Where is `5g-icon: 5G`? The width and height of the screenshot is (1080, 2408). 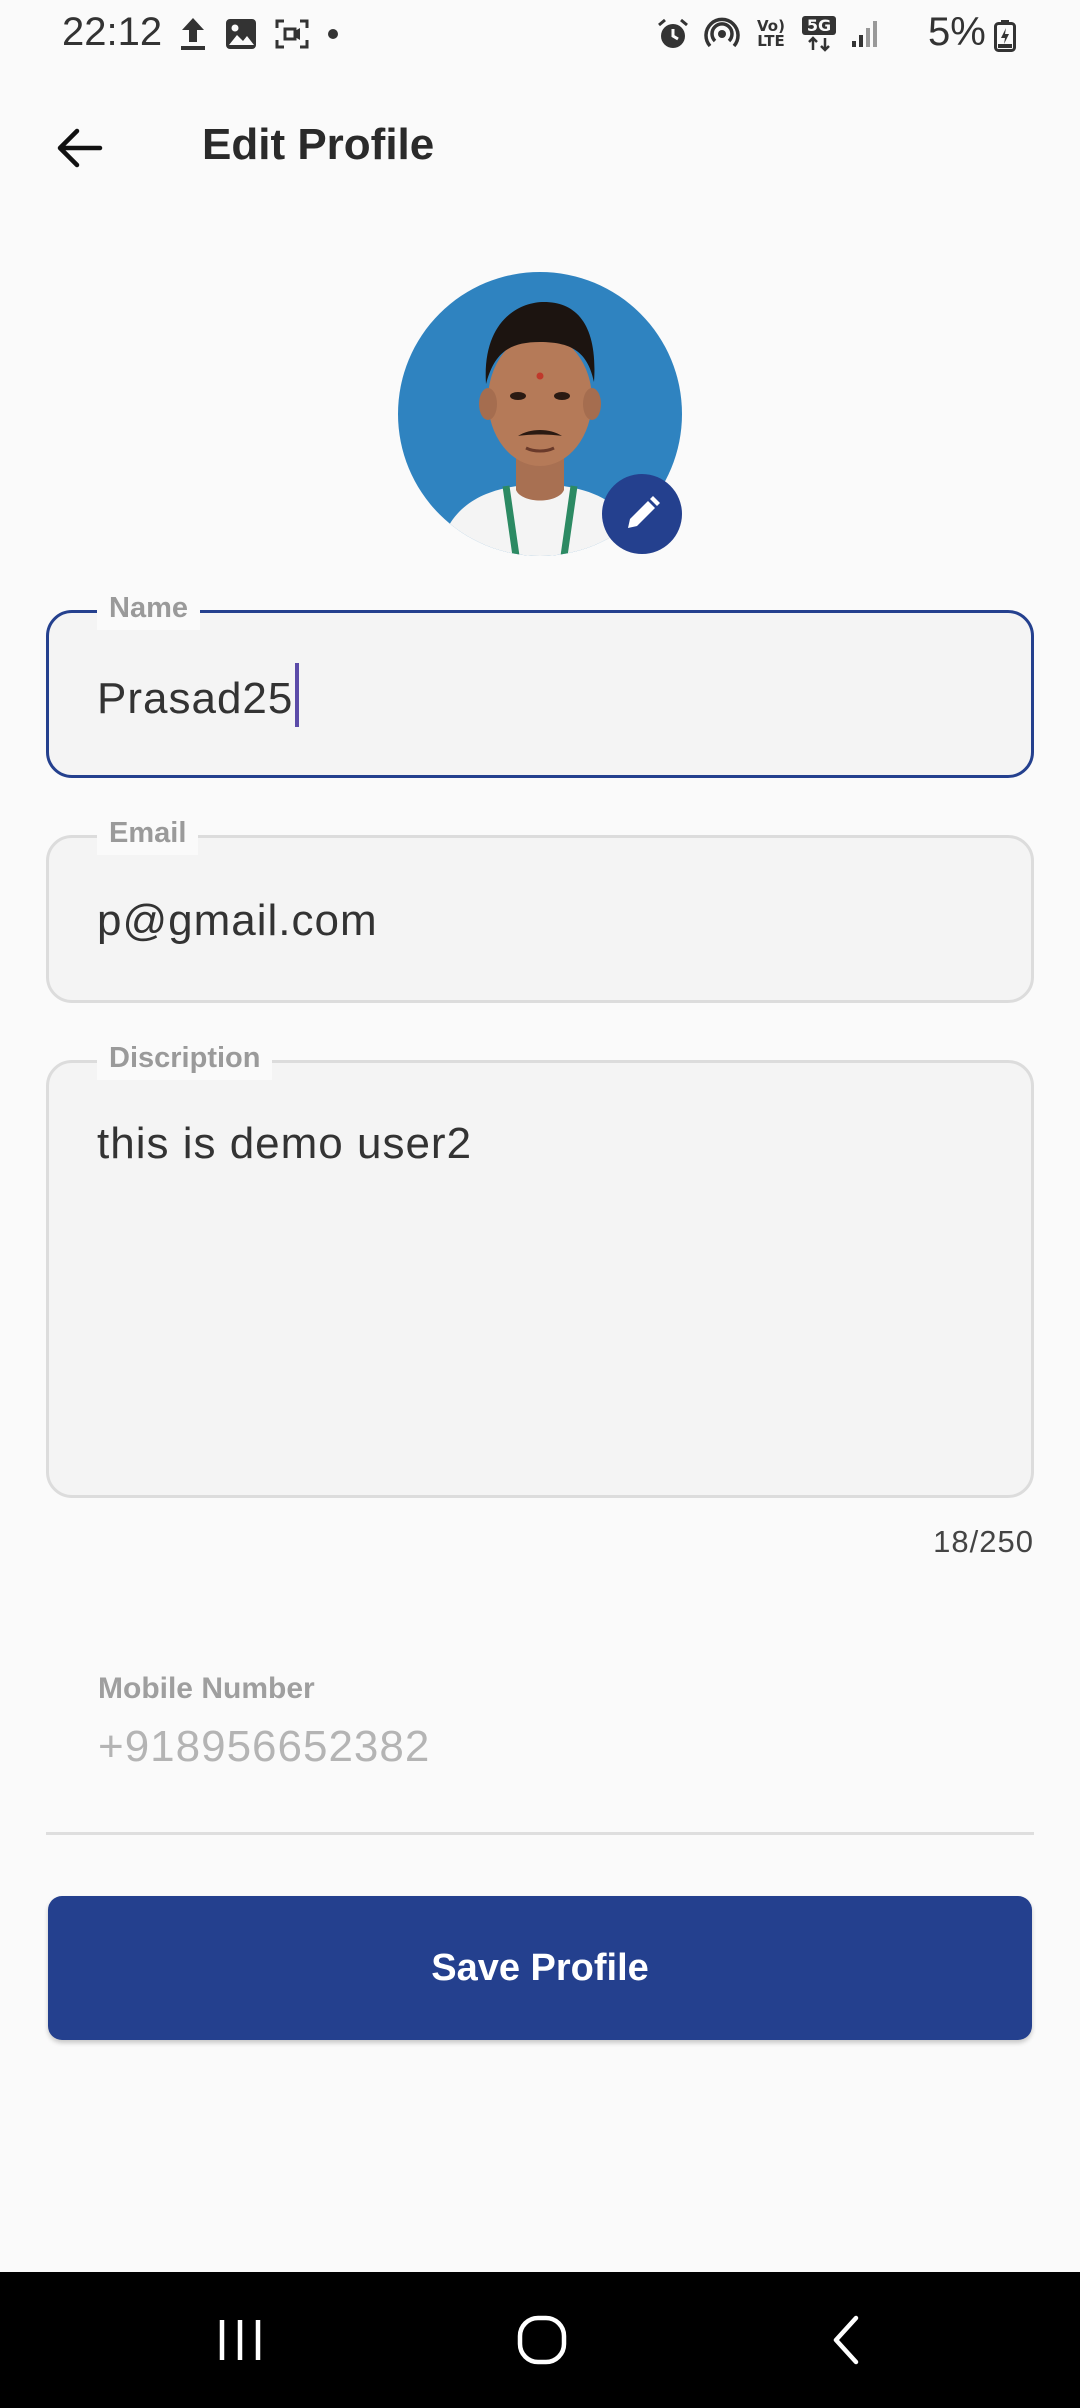
5g-icon: 5G is located at coordinates (819, 34).